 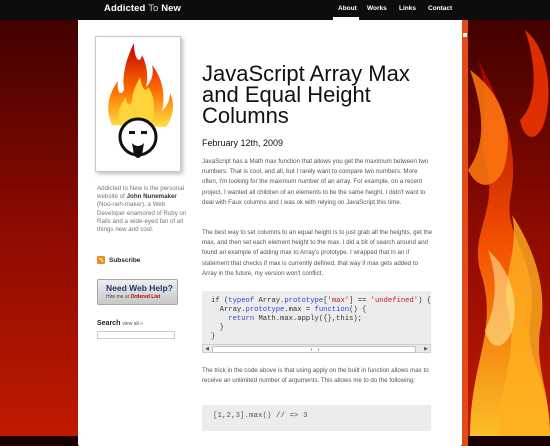 What do you see at coordinates (109, 323) in the screenshot?
I see `search-label: Search` at bounding box center [109, 323].